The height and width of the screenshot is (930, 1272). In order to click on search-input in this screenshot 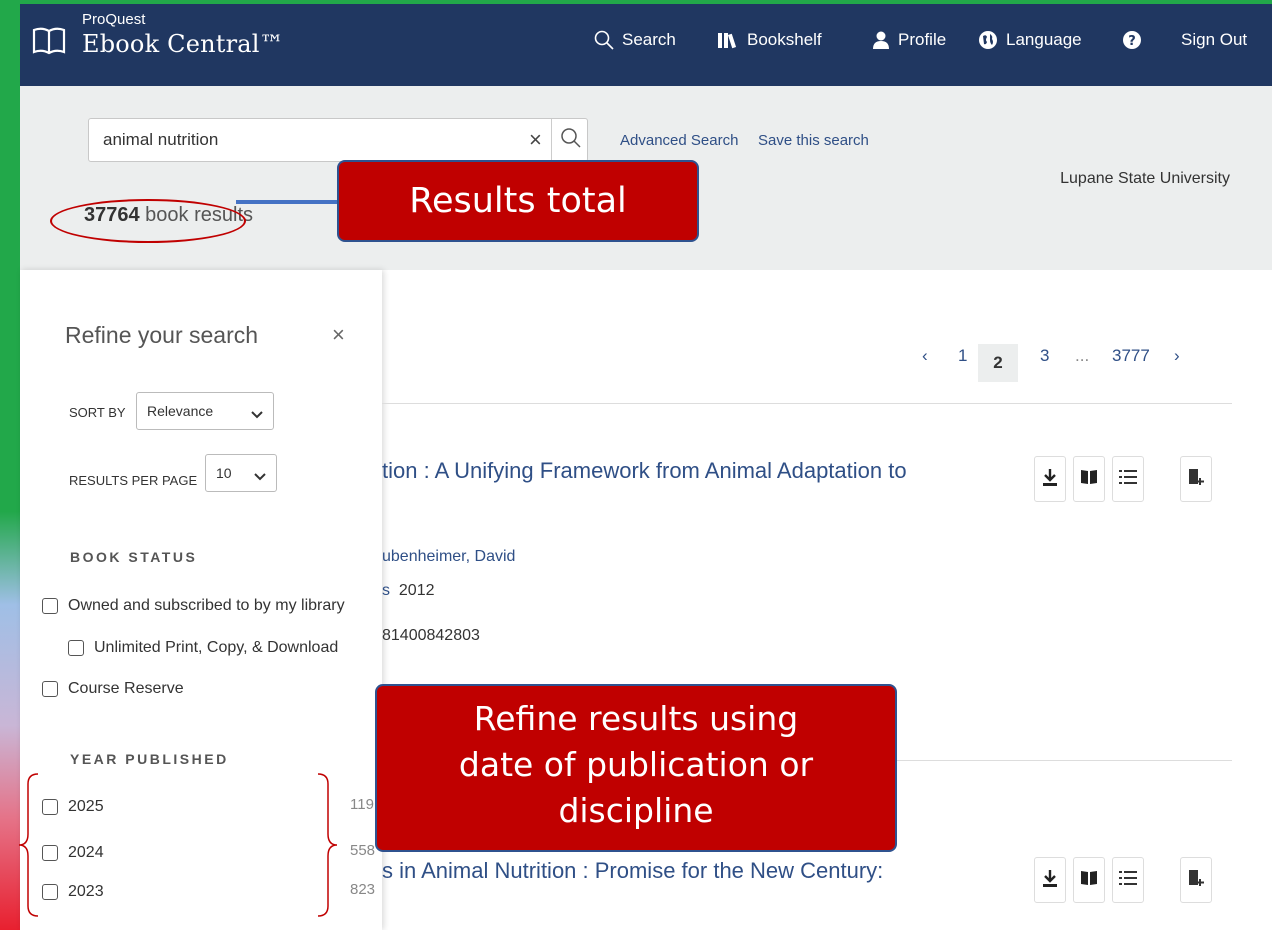, I will do `click(308, 140)`.